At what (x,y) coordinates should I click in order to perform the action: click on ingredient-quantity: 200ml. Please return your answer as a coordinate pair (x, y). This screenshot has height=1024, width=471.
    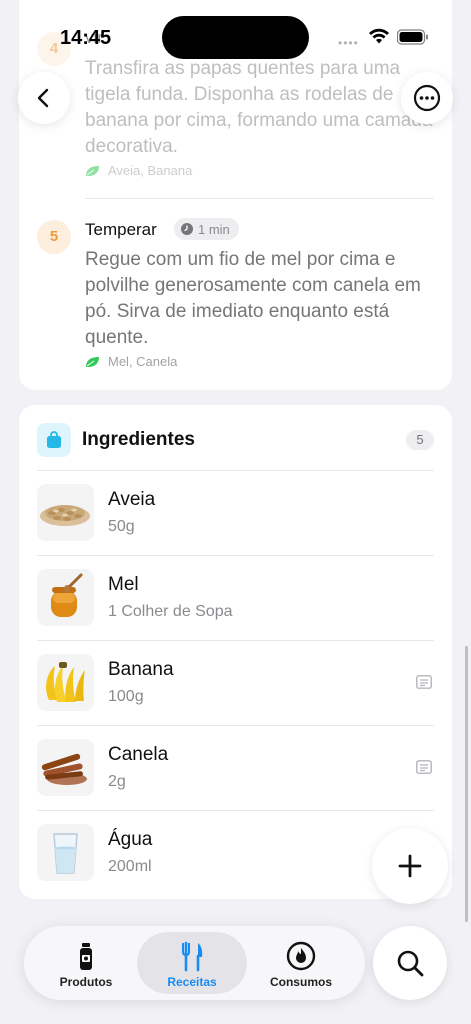
    Looking at the image, I should click on (130, 866).